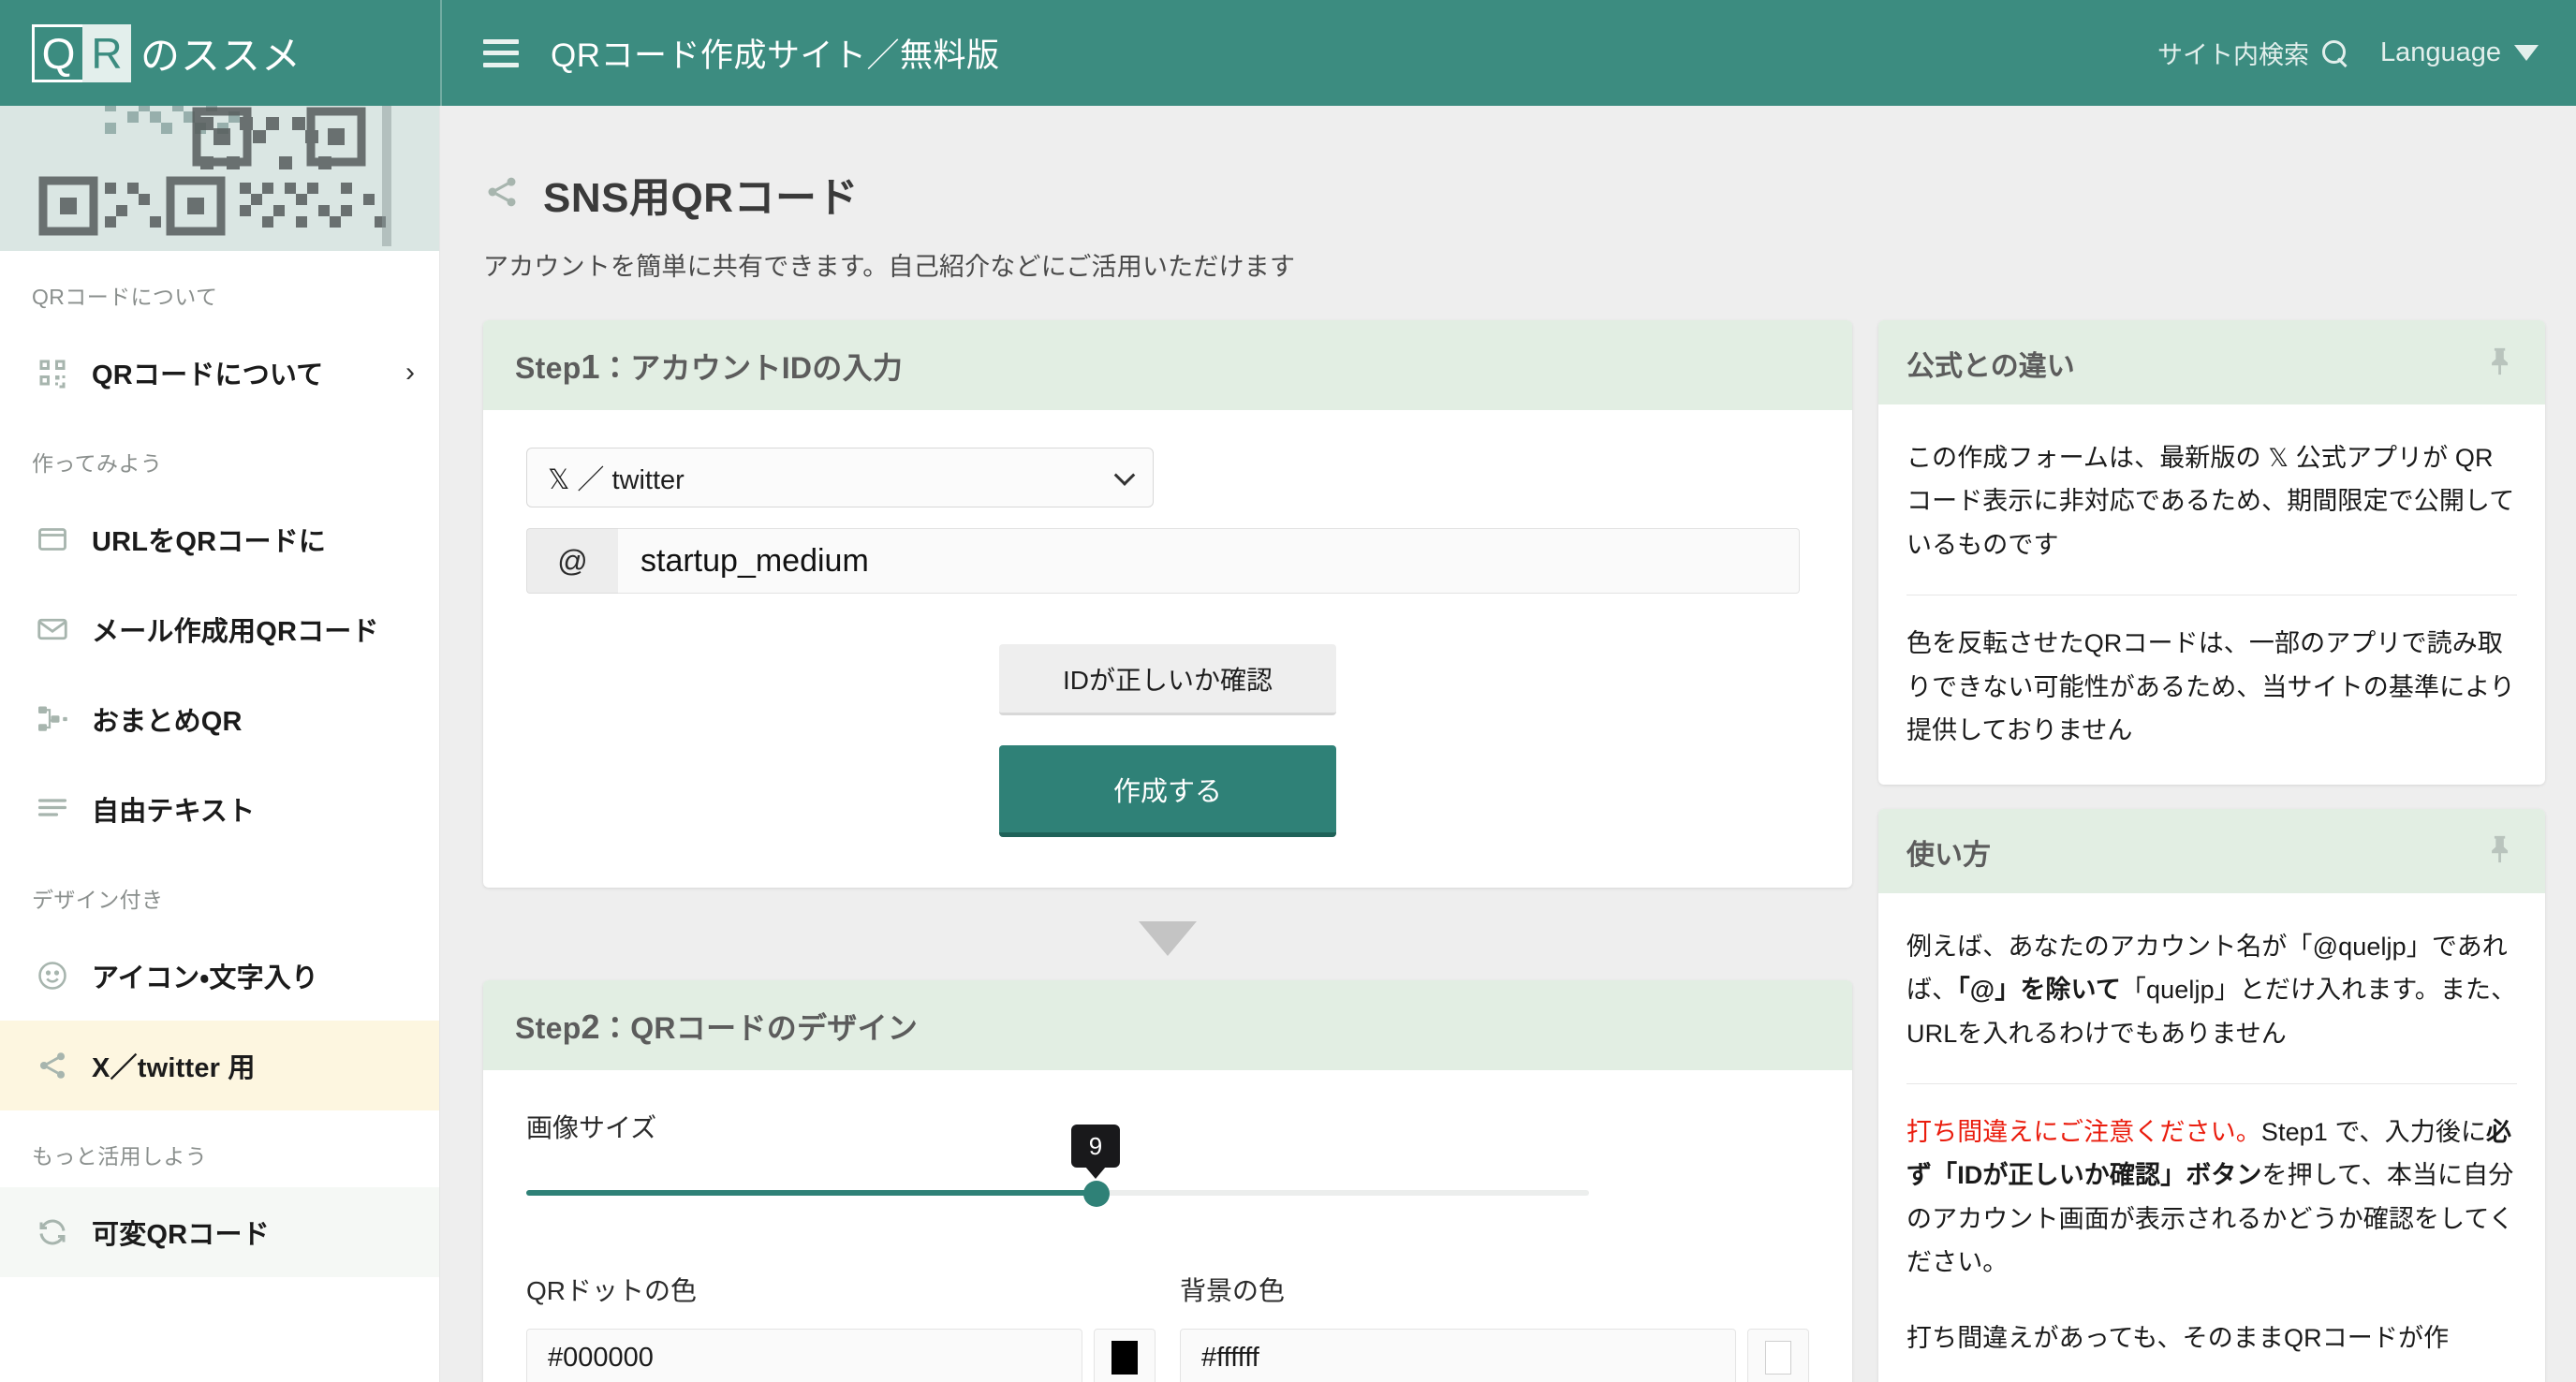 The height and width of the screenshot is (1382, 2576). Describe the element at coordinates (572, 561) in the screenshot. I see `at-sign-prefix: @` at that location.